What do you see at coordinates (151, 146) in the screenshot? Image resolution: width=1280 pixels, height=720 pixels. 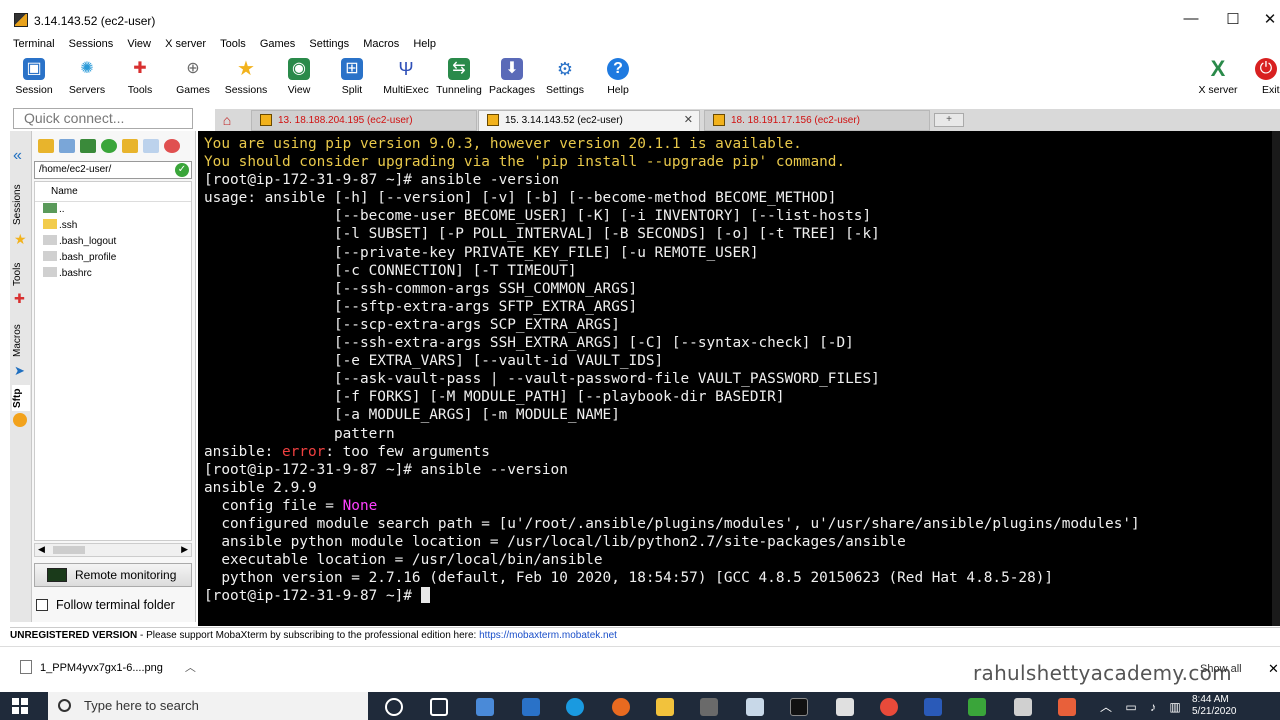 I see `new-file-icon` at bounding box center [151, 146].